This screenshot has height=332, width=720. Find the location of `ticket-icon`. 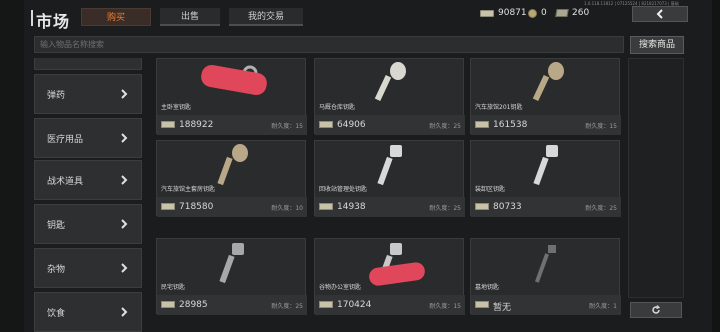

ticket-icon is located at coordinates (562, 13).